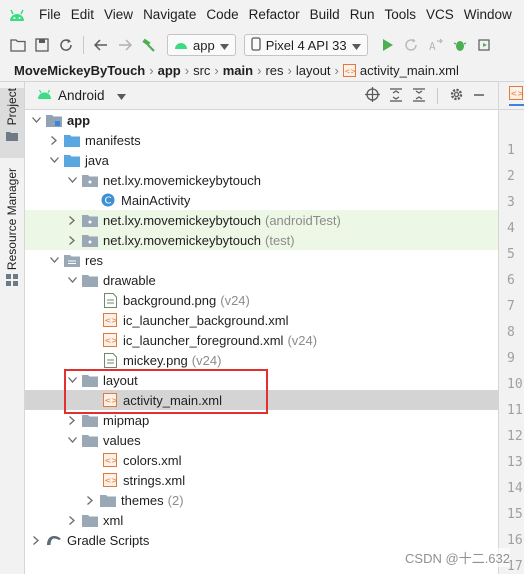  Describe the element at coordinates (261, 360) in the screenshot. I see `tree-item-mickey-png: mickey.png (v24)` at that location.